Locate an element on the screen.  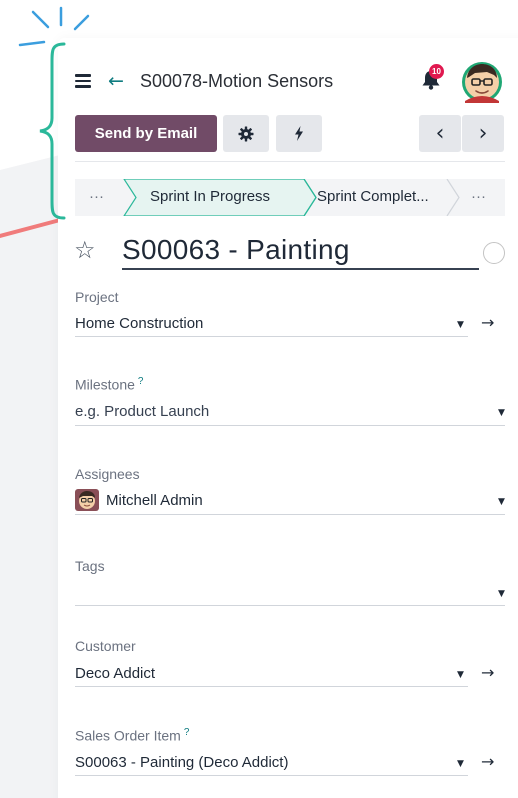
user-avatar is located at coordinates (482, 82).